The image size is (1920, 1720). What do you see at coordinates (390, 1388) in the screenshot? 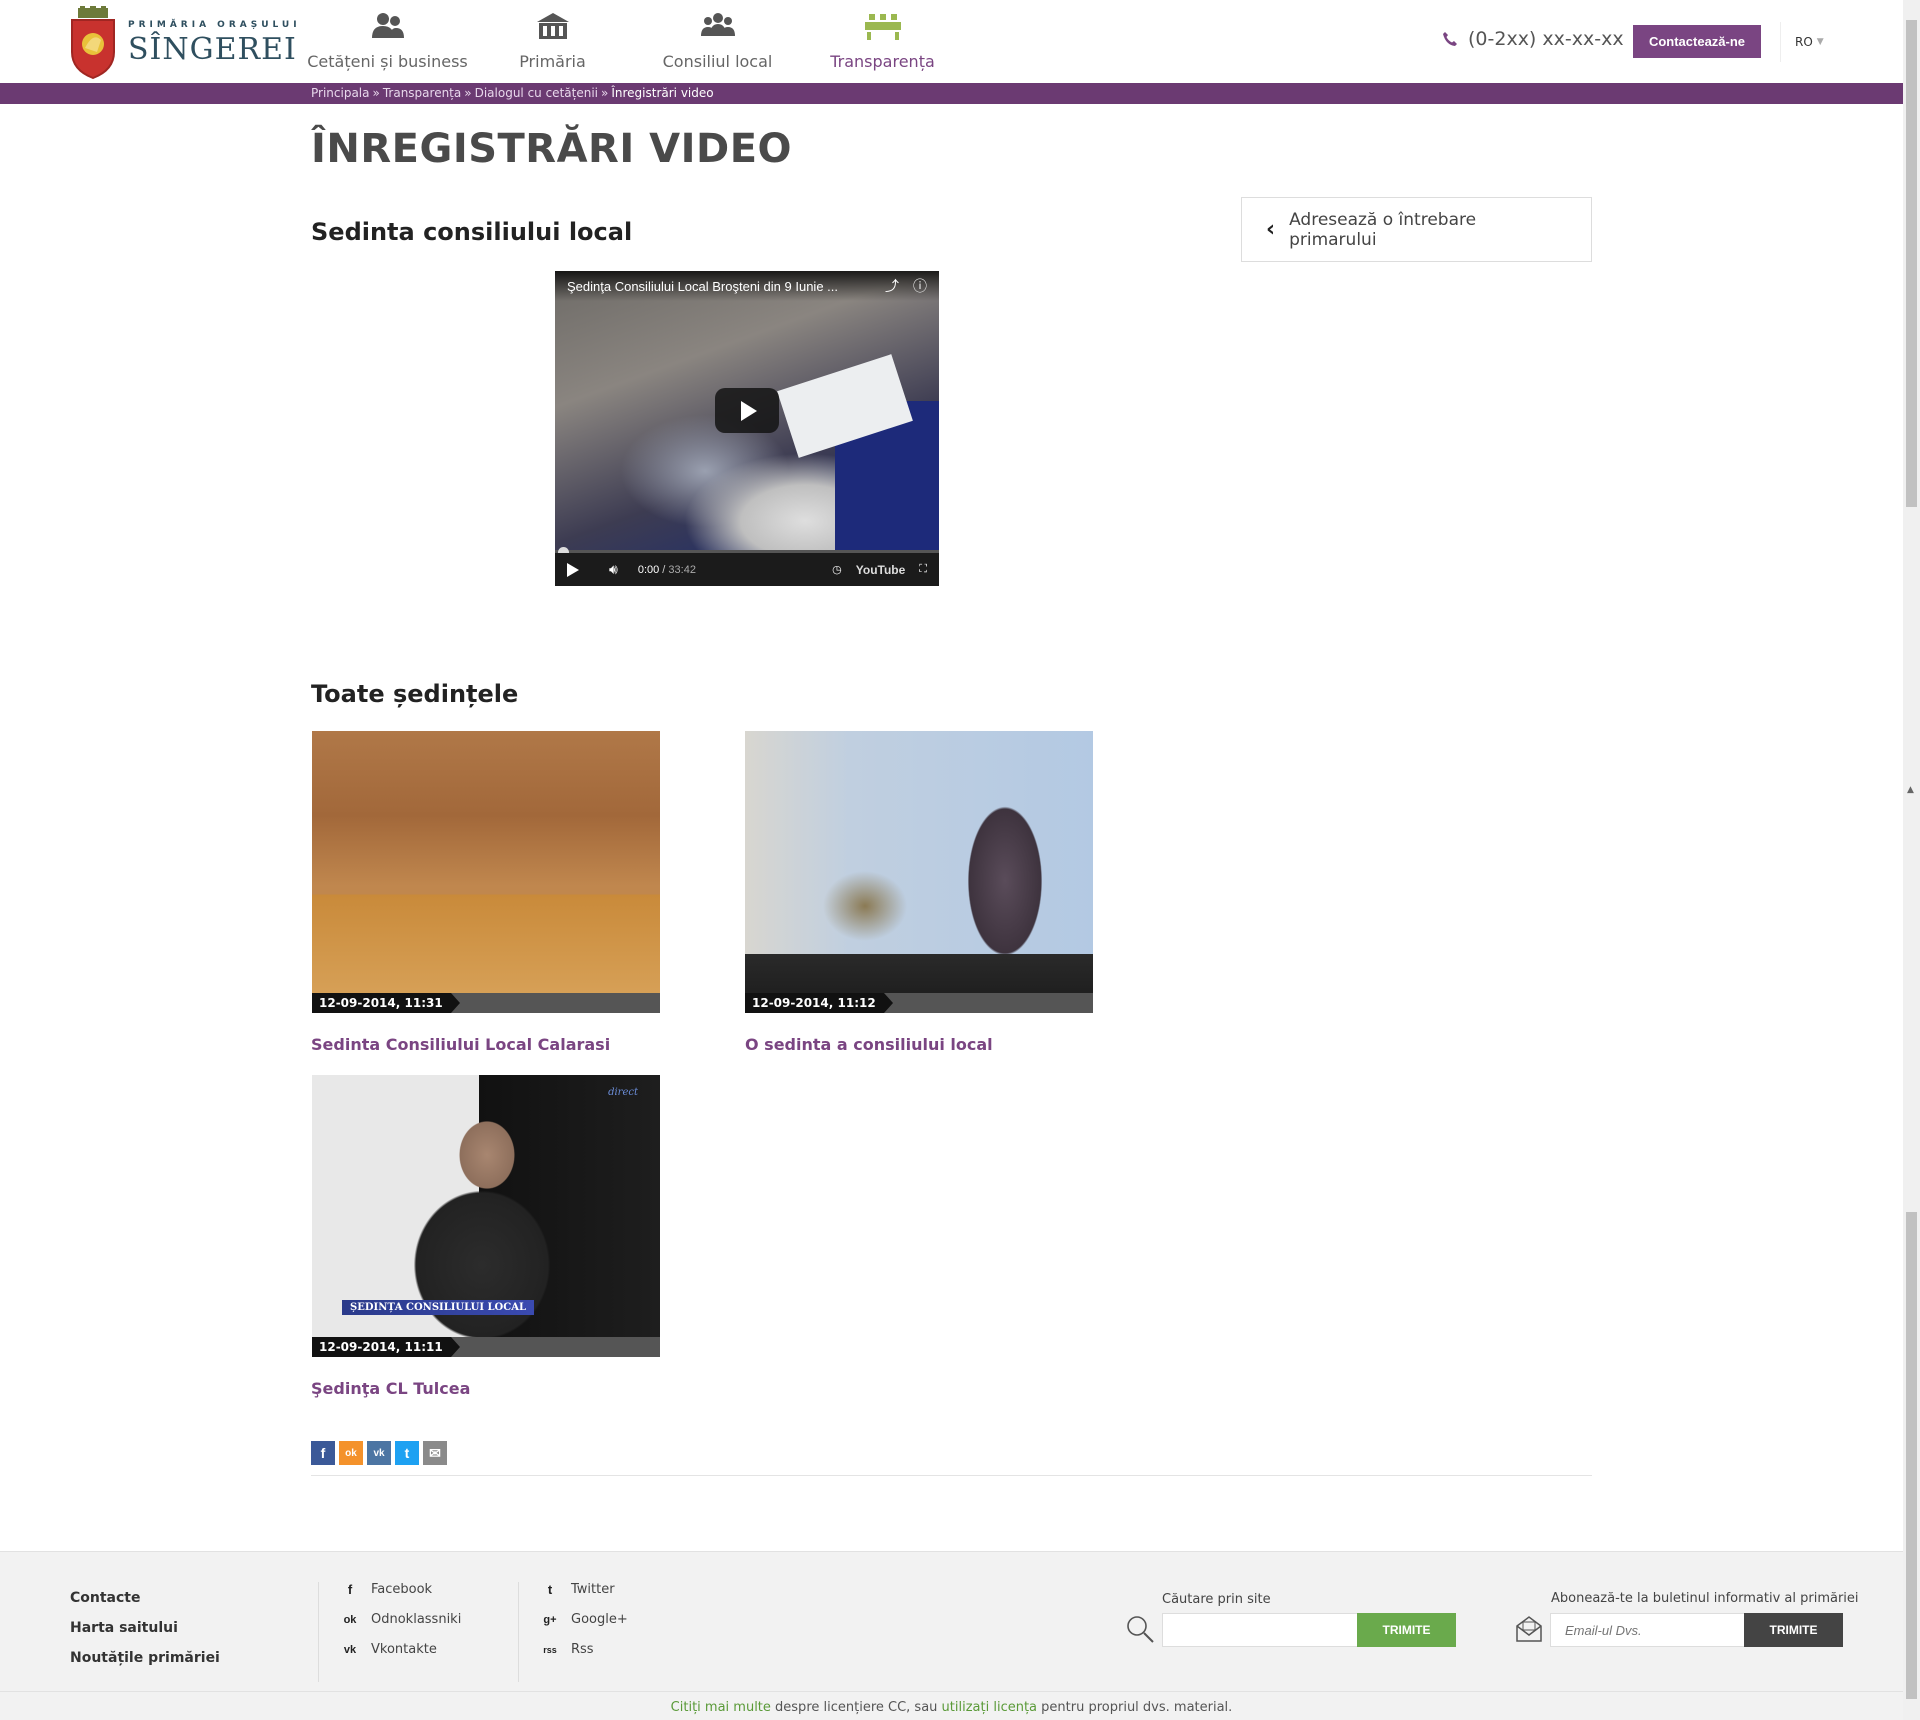
I see `session-title-link: Şedinţa CL Tulcea` at bounding box center [390, 1388].